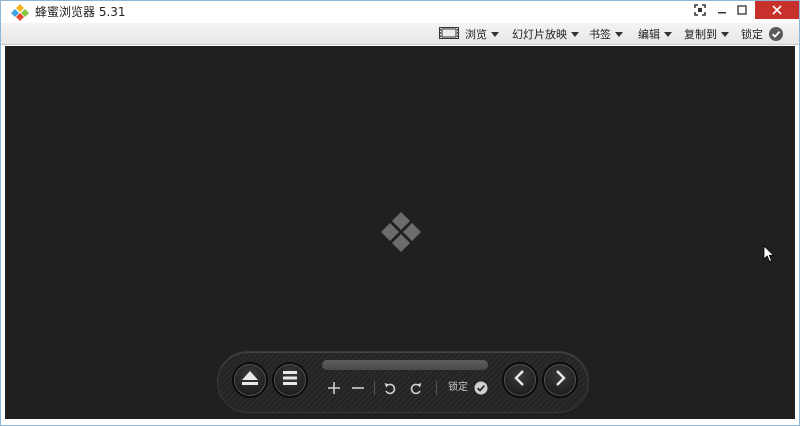 This screenshot has height=426, width=800. I want to click on close-icon, so click(777, 10).